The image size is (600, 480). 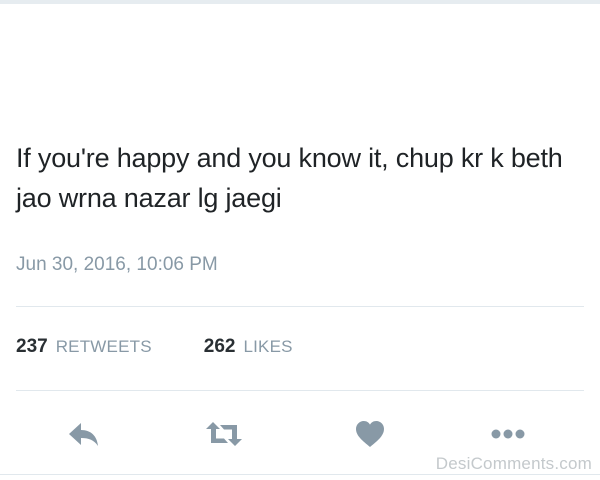 I want to click on retweet-button, so click(x=224, y=434).